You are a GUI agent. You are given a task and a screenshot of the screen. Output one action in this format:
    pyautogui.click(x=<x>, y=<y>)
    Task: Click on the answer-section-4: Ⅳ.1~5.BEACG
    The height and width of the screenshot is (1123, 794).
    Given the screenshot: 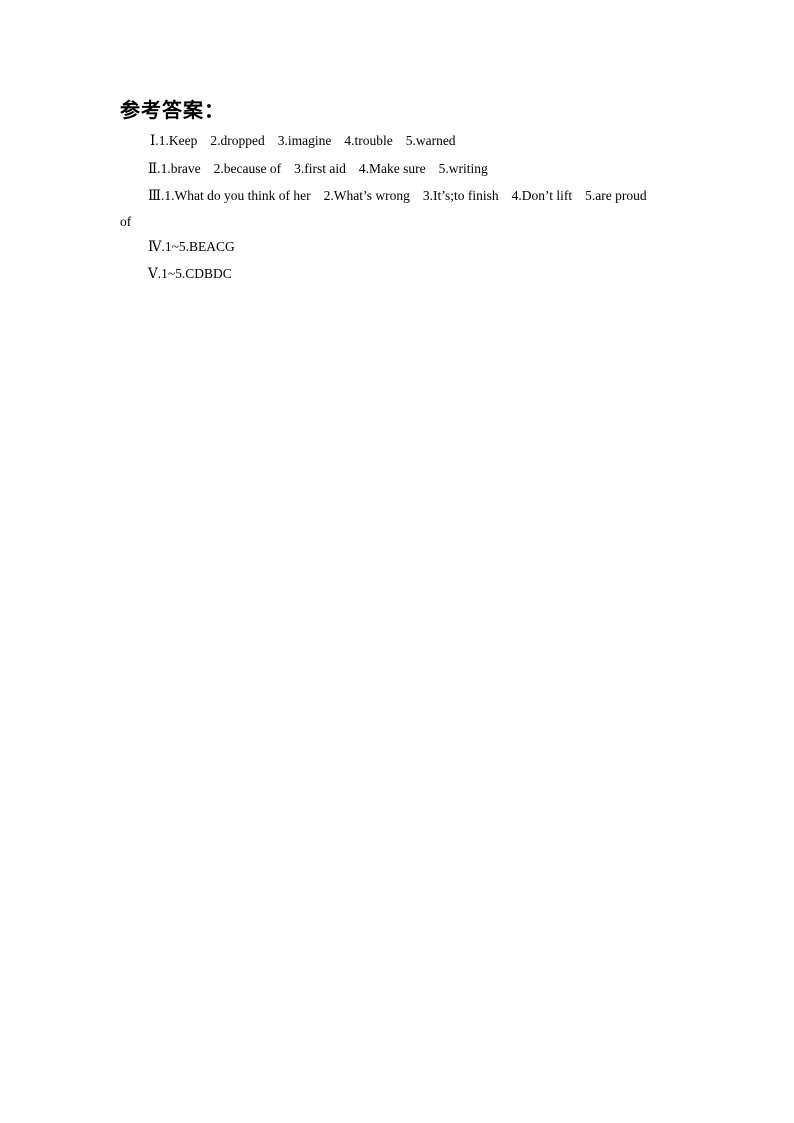 What is the action you would take?
    pyautogui.click(x=191, y=247)
    